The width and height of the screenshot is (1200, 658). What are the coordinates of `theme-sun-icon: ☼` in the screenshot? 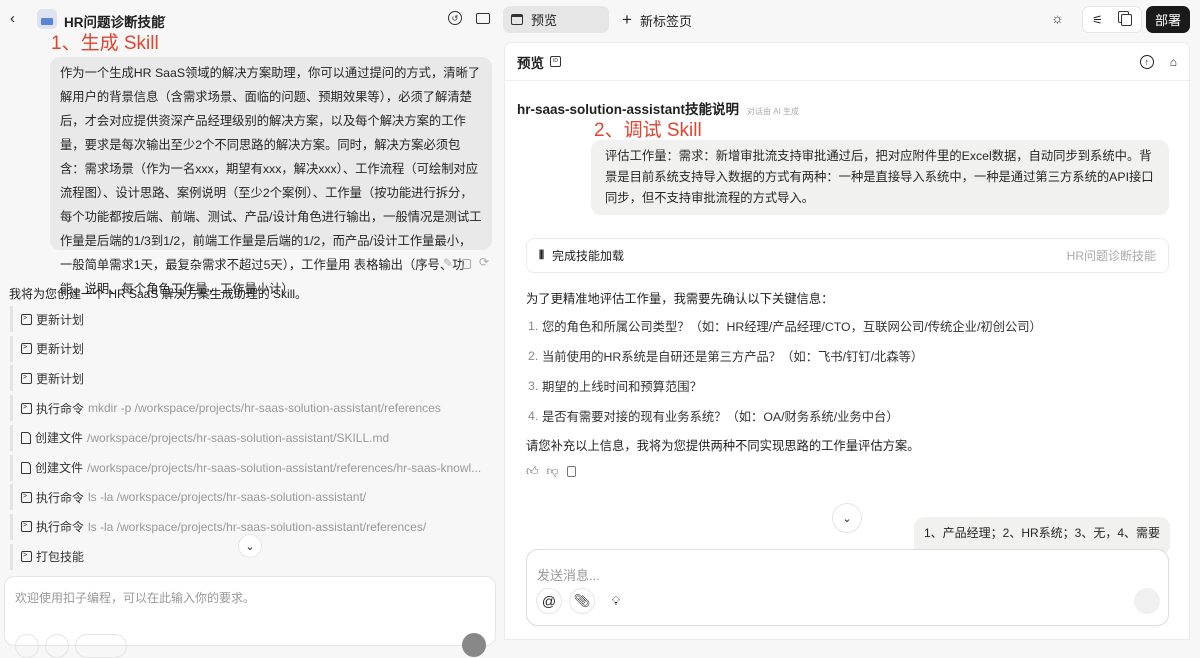 It's located at (1057, 18).